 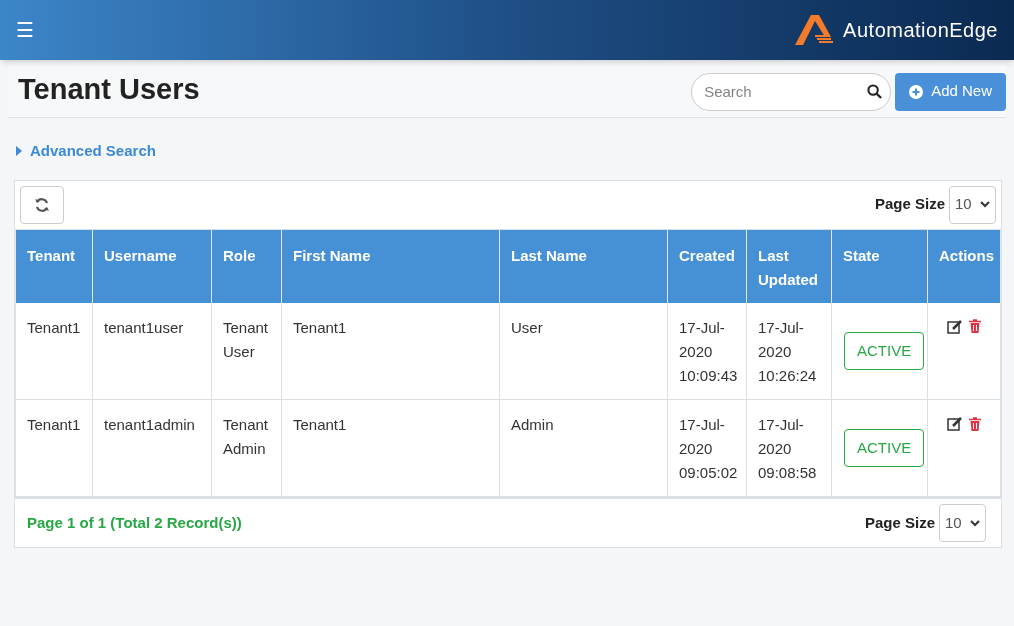 What do you see at coordinates (879, 266) in the screenshot?
I see `column-header: State` at bounding box center [879, 266].